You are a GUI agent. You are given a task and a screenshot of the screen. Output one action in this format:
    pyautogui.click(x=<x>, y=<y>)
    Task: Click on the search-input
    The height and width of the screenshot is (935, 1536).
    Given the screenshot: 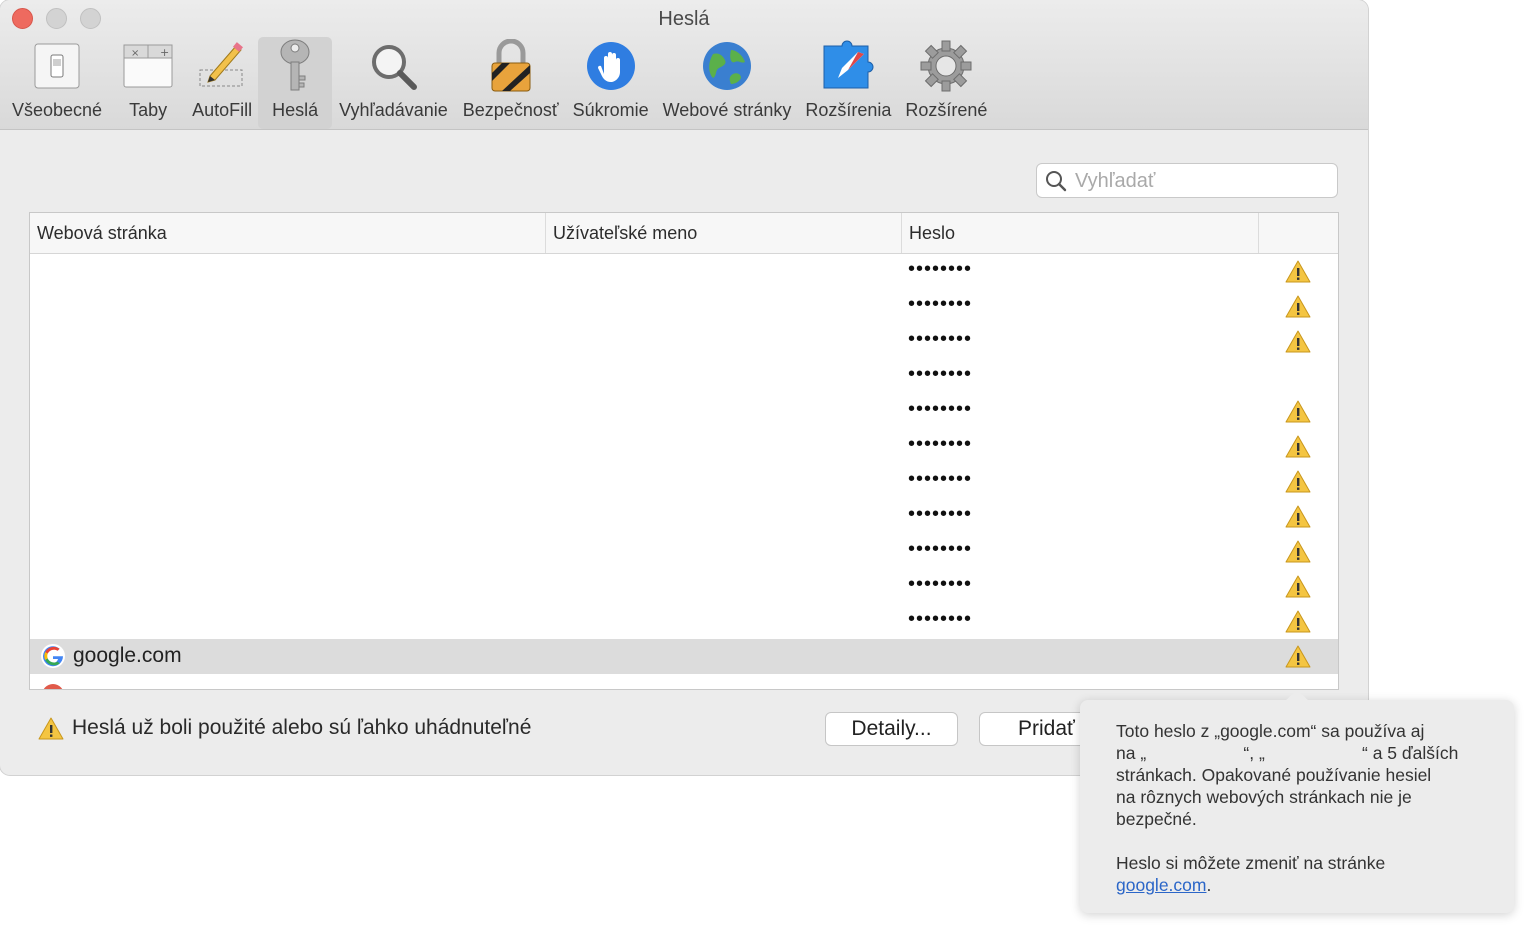 What is the action you would take?
    pyautogui.click(x=1200, y=181)
    